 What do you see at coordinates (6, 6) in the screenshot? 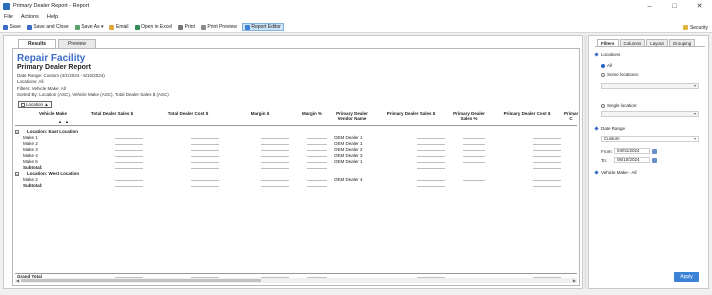
I see `app-icon` at bounding box center [6, 6].